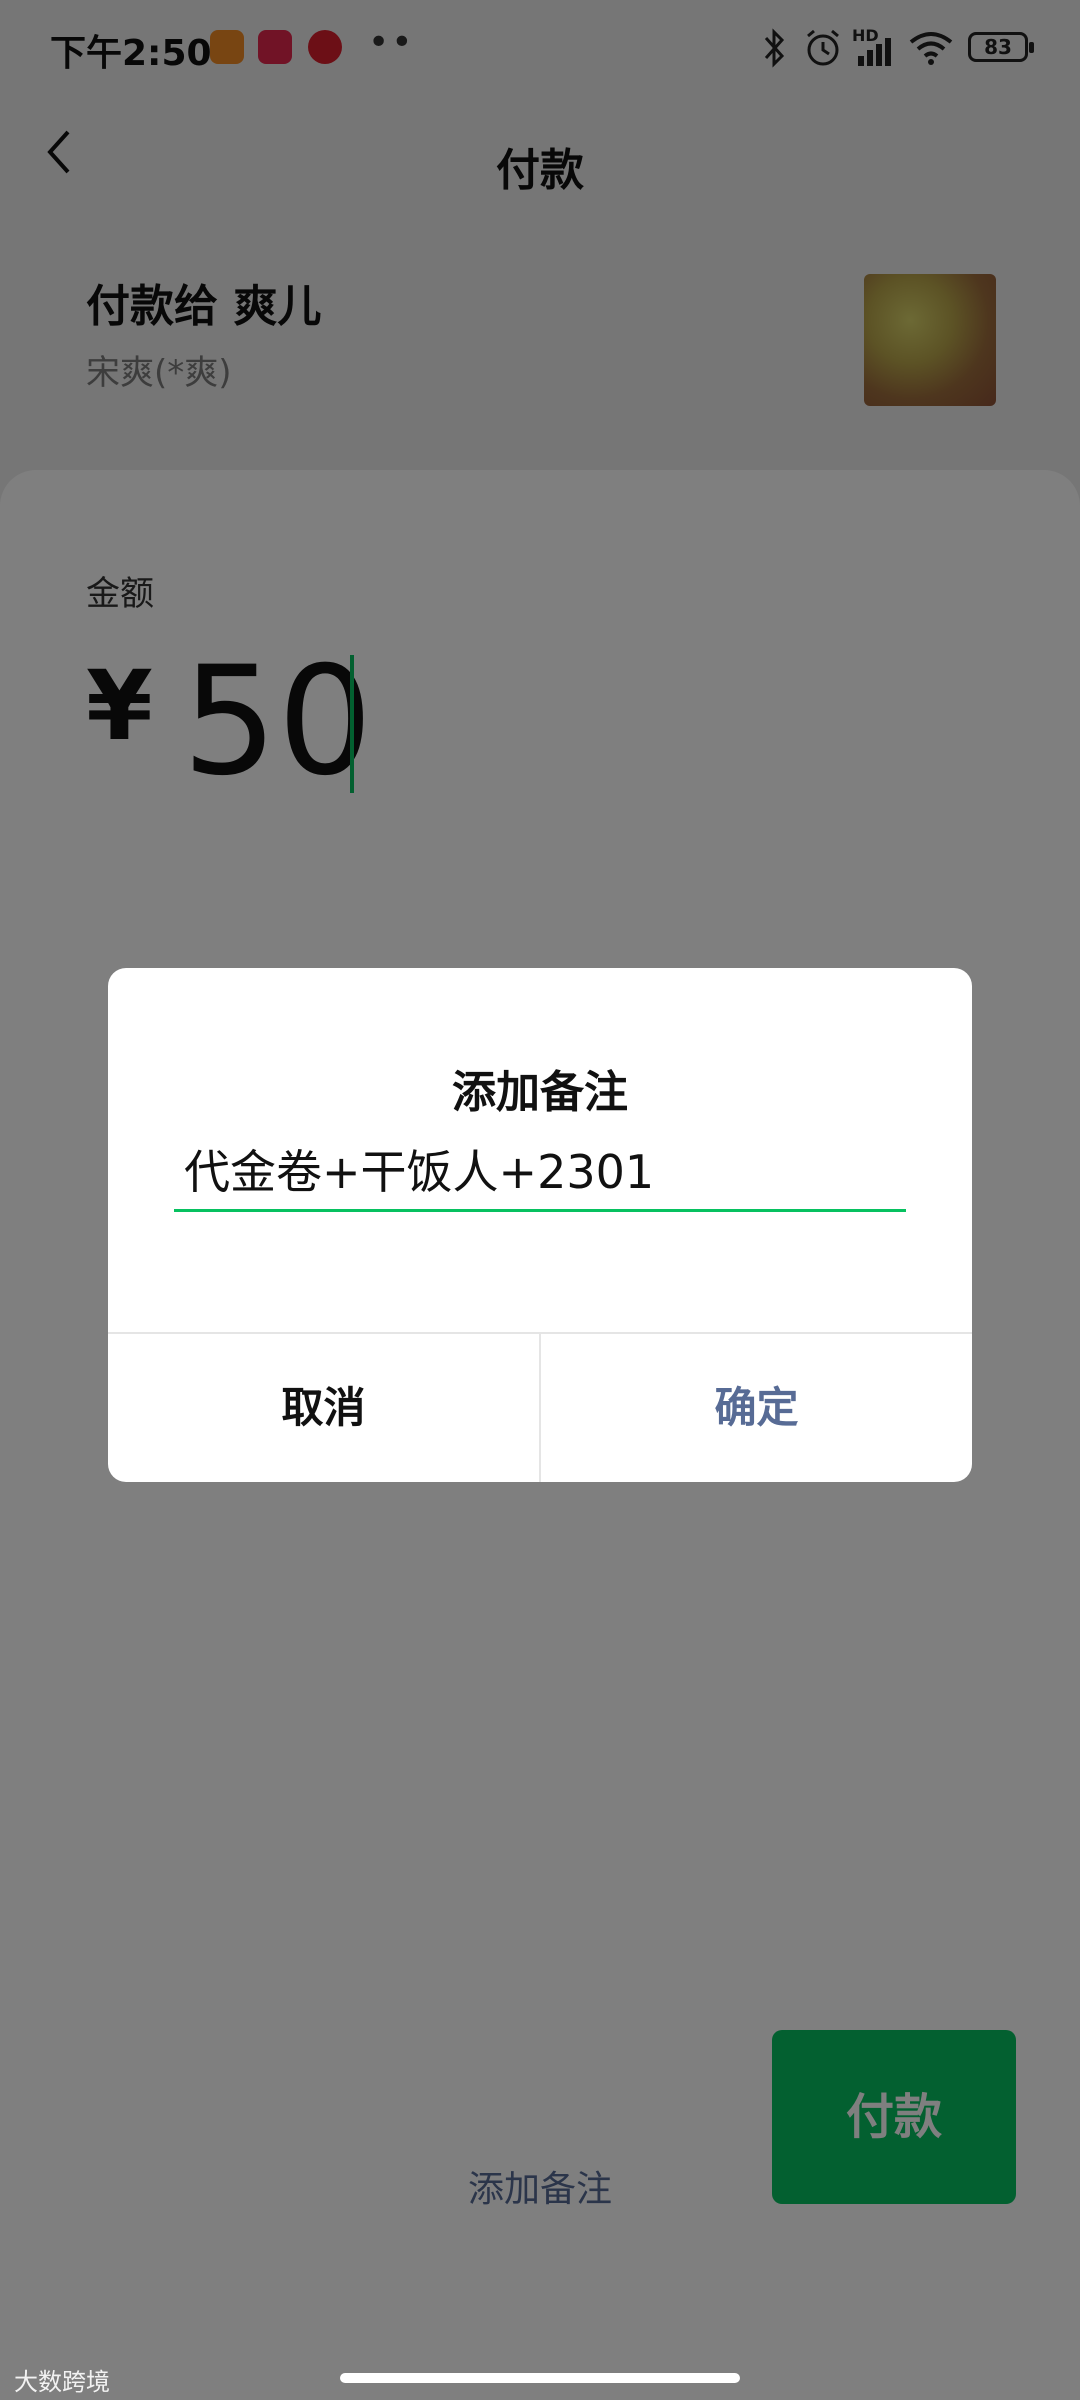 Image resolution: width=1080 pixels, height=2400 pixels. I want to click on confirm-button: 确定, so click(756, 1408).